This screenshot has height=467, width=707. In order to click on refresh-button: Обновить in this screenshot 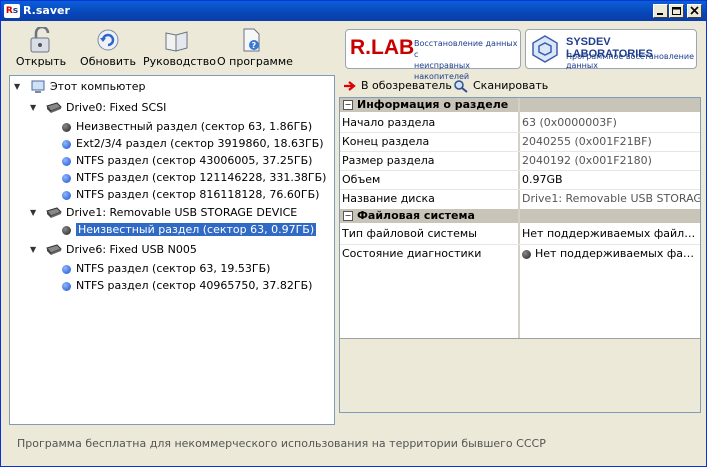, I will do `click(108, 49)`.